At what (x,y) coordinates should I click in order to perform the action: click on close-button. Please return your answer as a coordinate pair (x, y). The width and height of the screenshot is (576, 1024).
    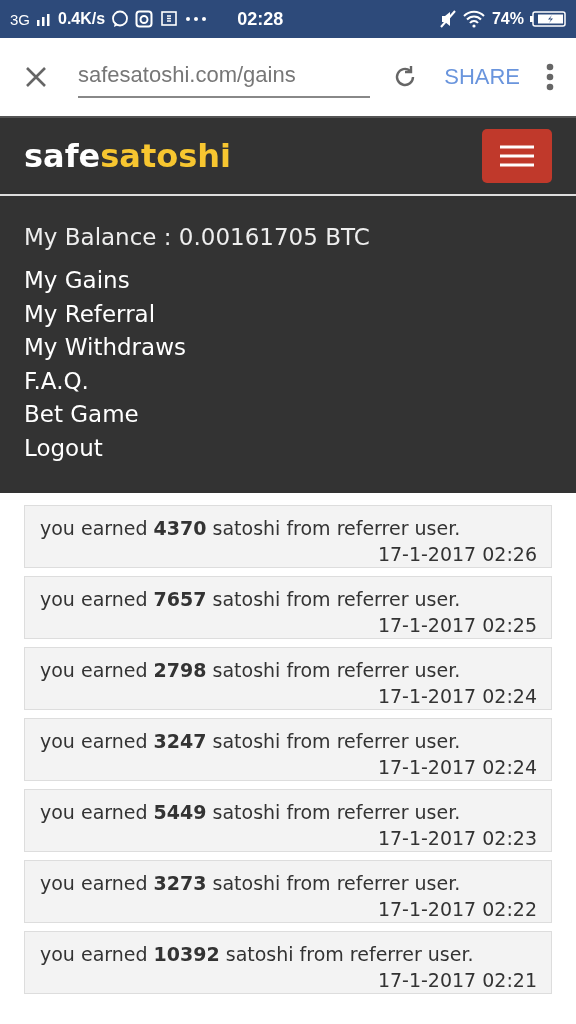
    Looking at the image, I should click on (36, 77).